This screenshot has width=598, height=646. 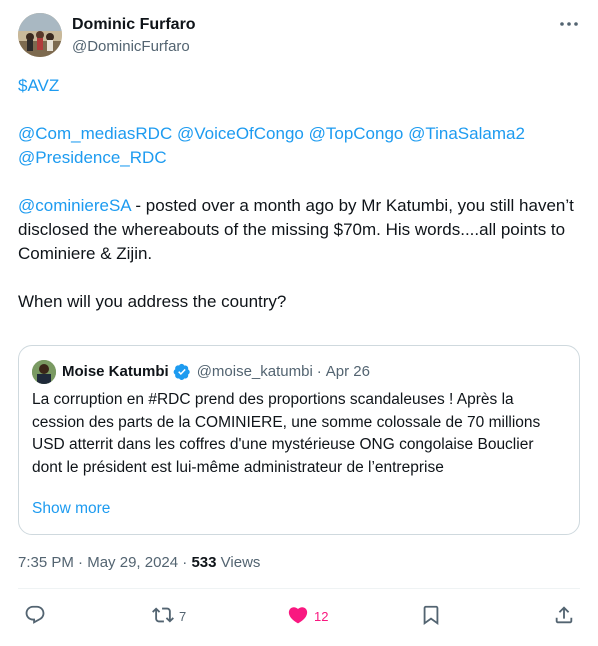 What do you see at coordinates (182, 372) in the screenshot?
I see `verified-badge-icon` at bounding box center [182, 372].